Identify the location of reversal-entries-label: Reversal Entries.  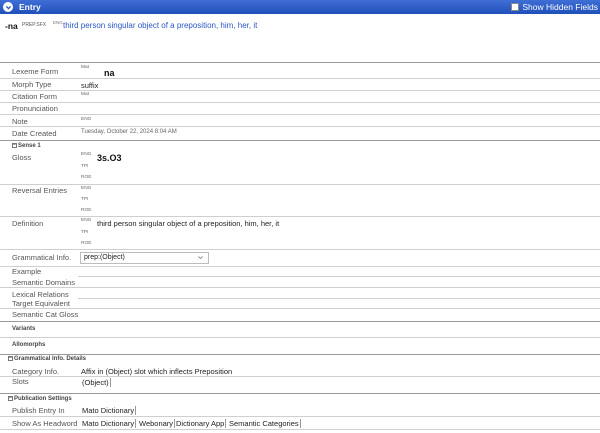
(40, 190).